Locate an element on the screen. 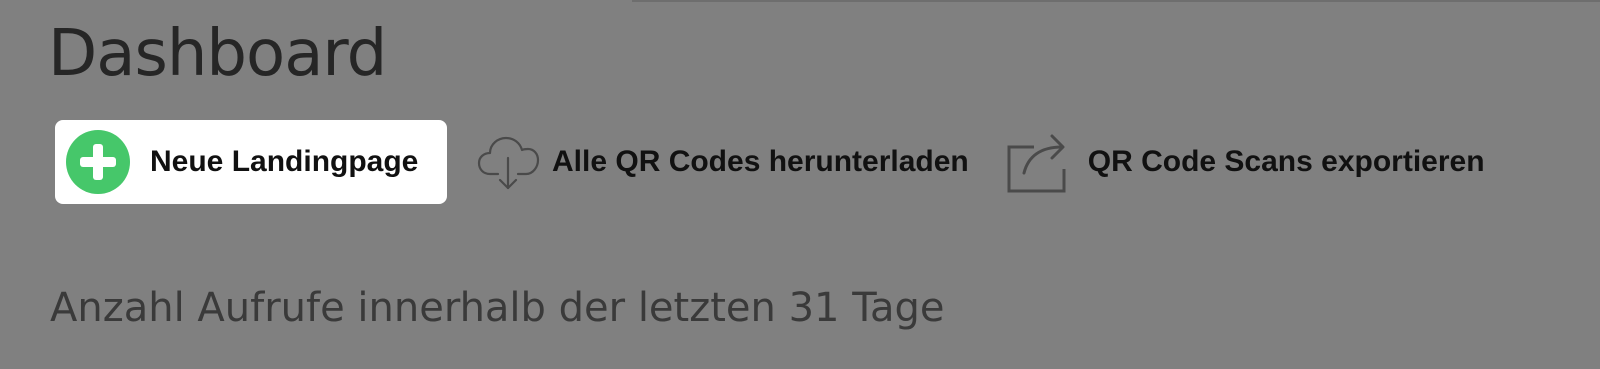  page-title: Dashboard is located at coordinates (217, 54).